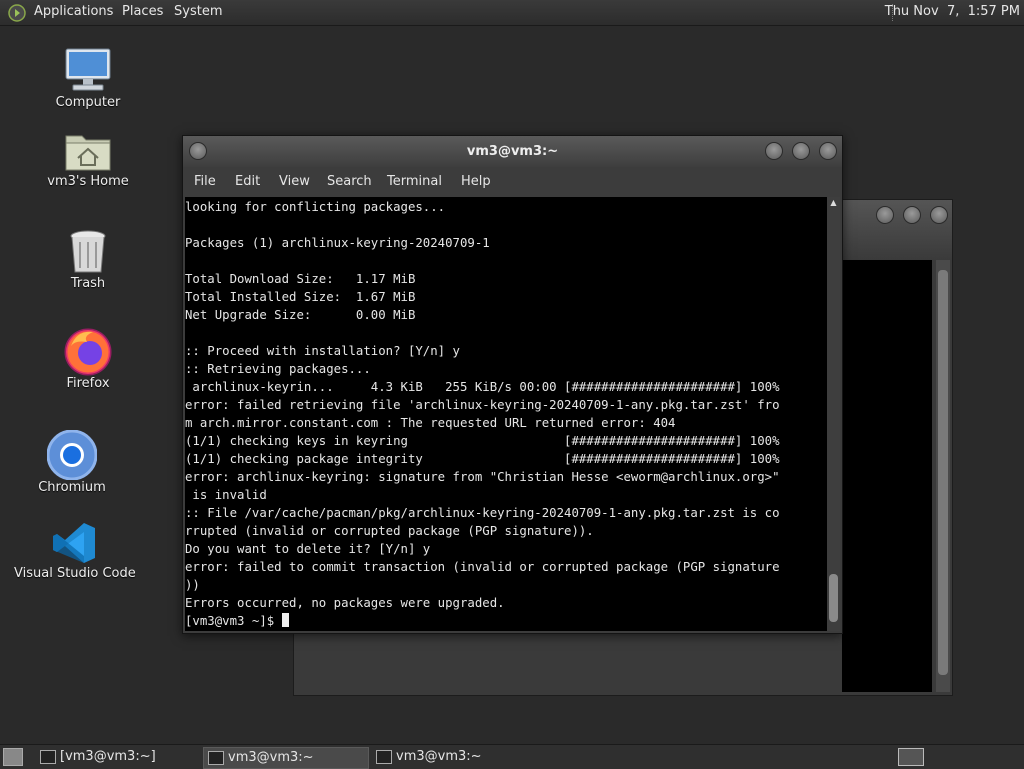 This screenshot has width=1024, height=769. I want to click on scrollbar, so click(833, 414).